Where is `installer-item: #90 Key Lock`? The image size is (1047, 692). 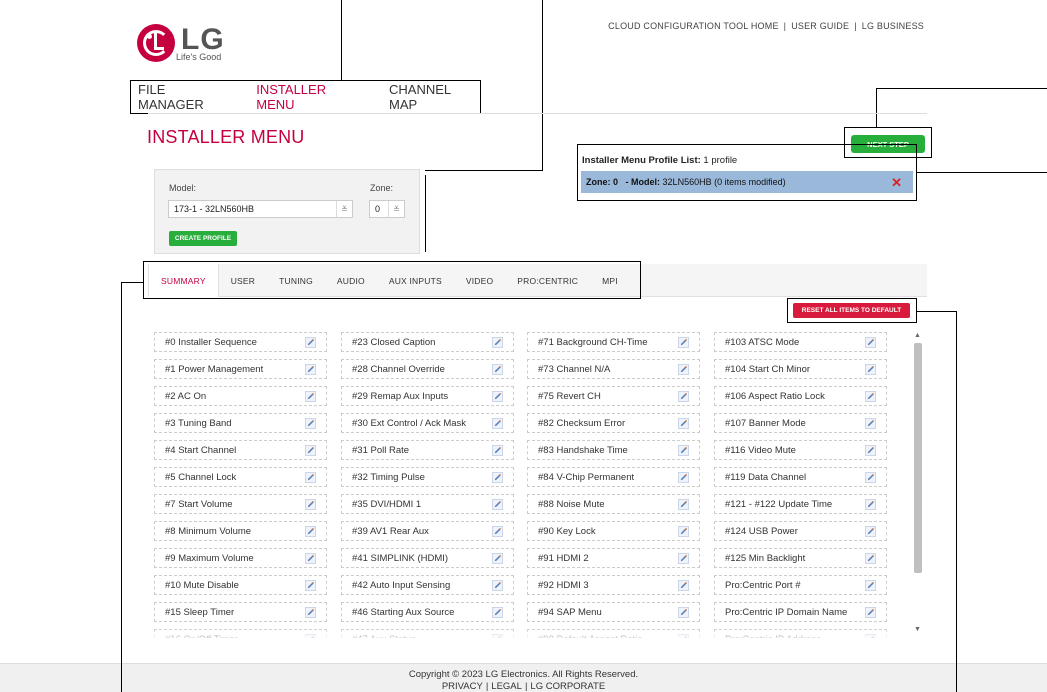 installer-item: #90 Key Lock is located at coordinates (613, 531).